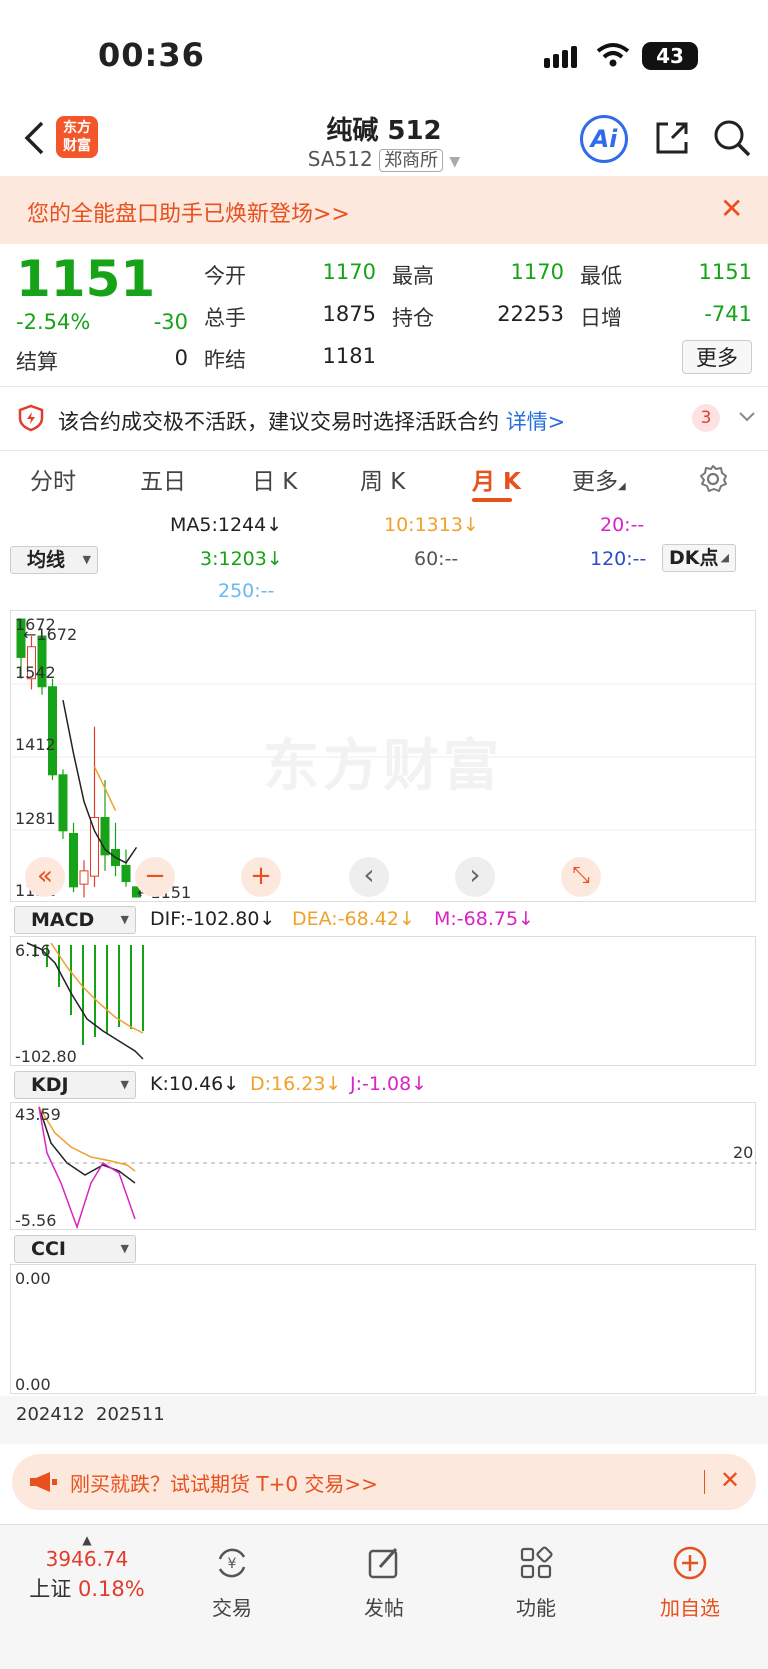 This screenshot has width=768, height=1669. What do you see at coordinates (496, 479) in the screenshot?
I see `tab-monthly-k: 月 K` at bounding box center [496, 479].